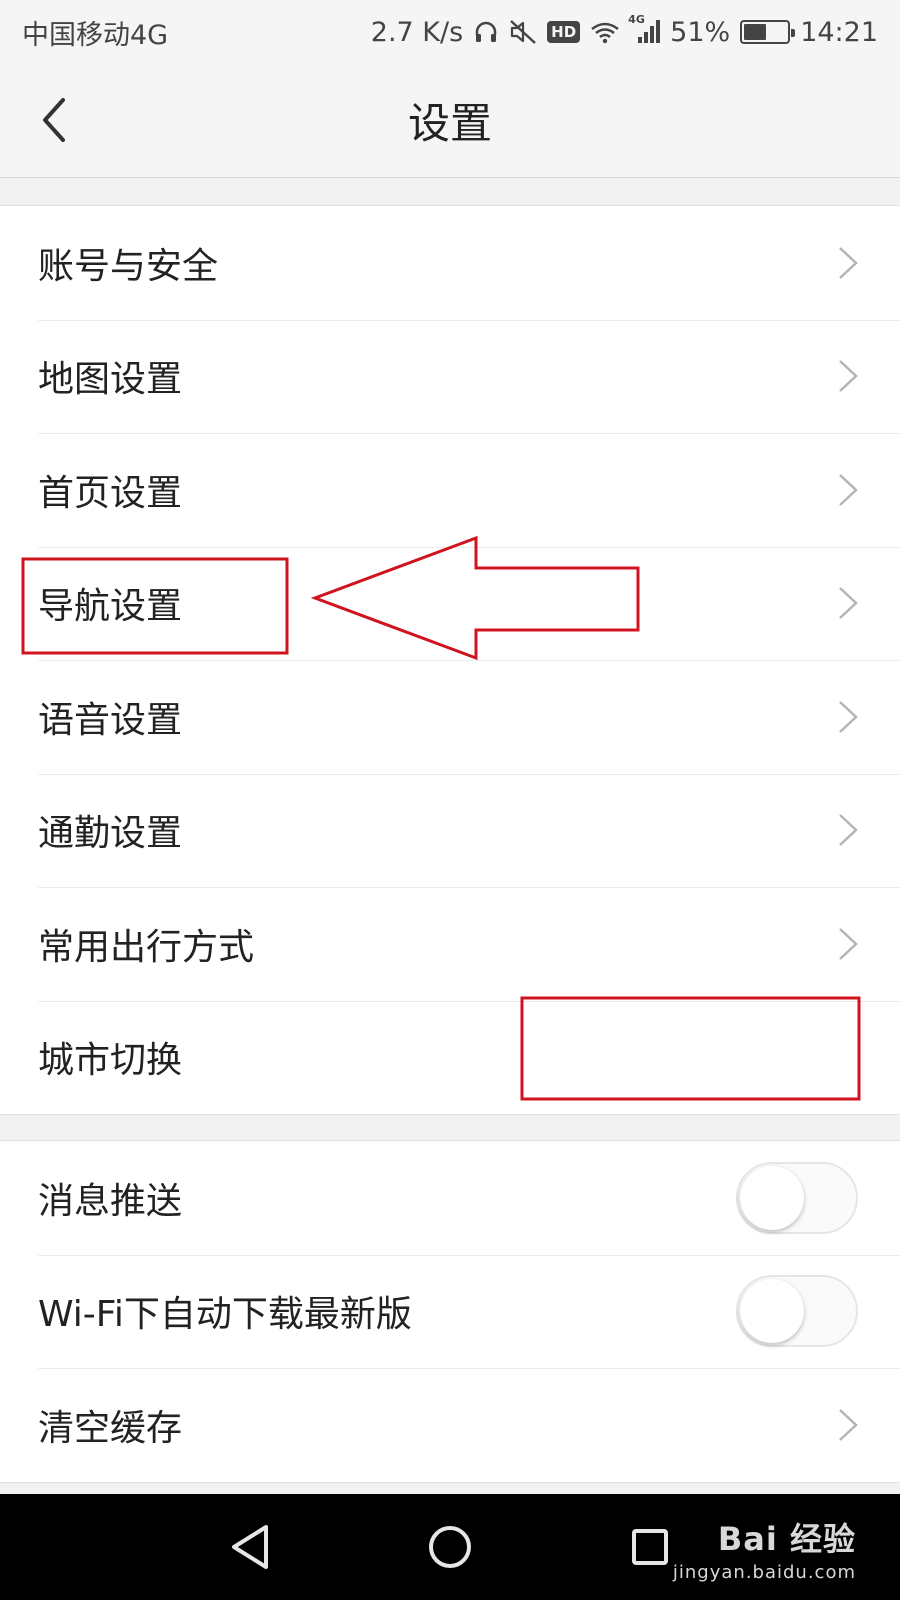  I want to click on status-bar: 中国移动4G 2.7 K/s HD 4G 51% 14:21, so click(450, 32).